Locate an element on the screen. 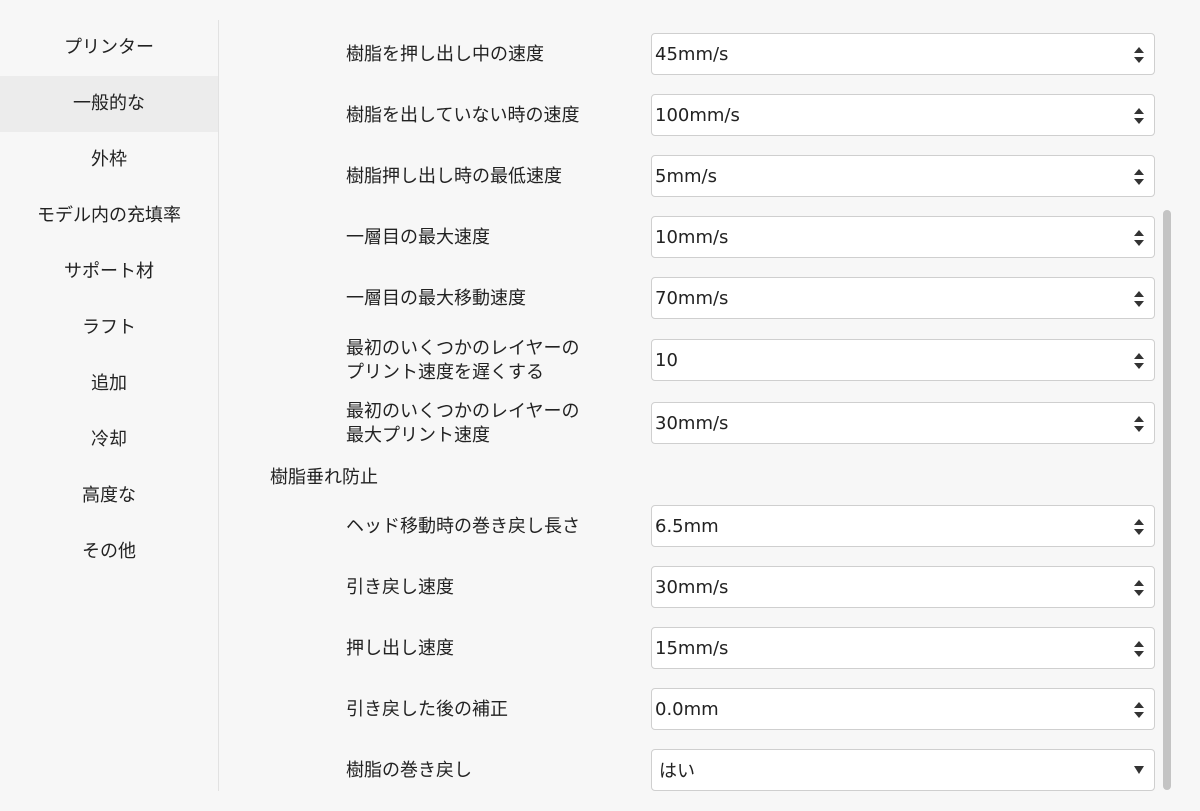  setting-label: 樹脂押し出し時の最低速度 is located at coordinates (454, 176).